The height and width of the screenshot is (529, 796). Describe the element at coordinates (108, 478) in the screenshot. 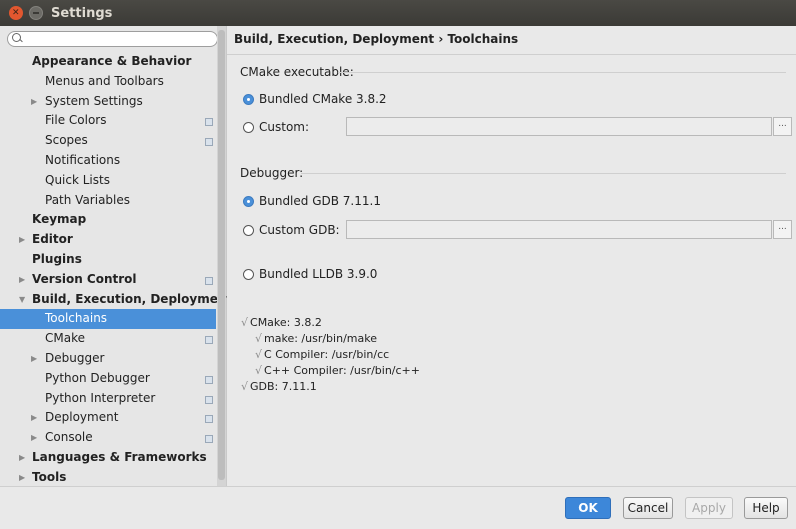

I see `sidebar-item-tools: ▶ Tools` at that location.